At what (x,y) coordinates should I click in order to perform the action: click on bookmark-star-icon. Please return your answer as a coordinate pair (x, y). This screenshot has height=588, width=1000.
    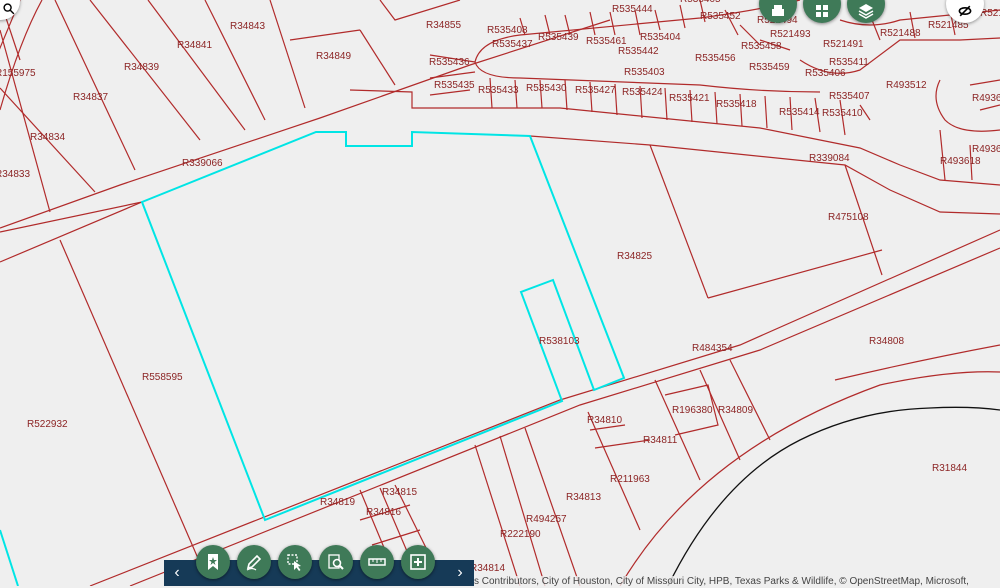
    Looking at the image, I should click on (213, 562).